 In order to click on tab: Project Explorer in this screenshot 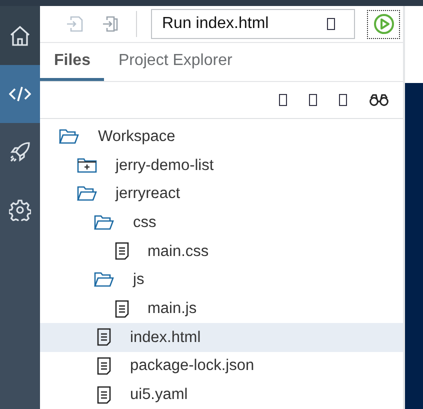, I will do `click(175, 62)`.